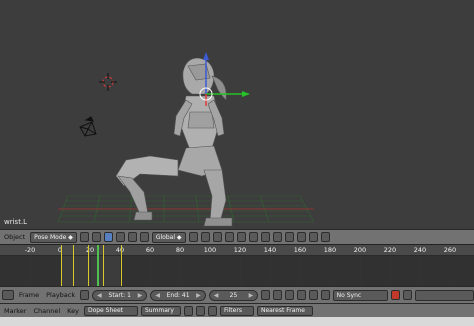 This screenshot has width=474, height=326. What do you see at coordinates (180, 250) in the screenshot?
I see `tick-label: 80` at bounding box center [180, 250].